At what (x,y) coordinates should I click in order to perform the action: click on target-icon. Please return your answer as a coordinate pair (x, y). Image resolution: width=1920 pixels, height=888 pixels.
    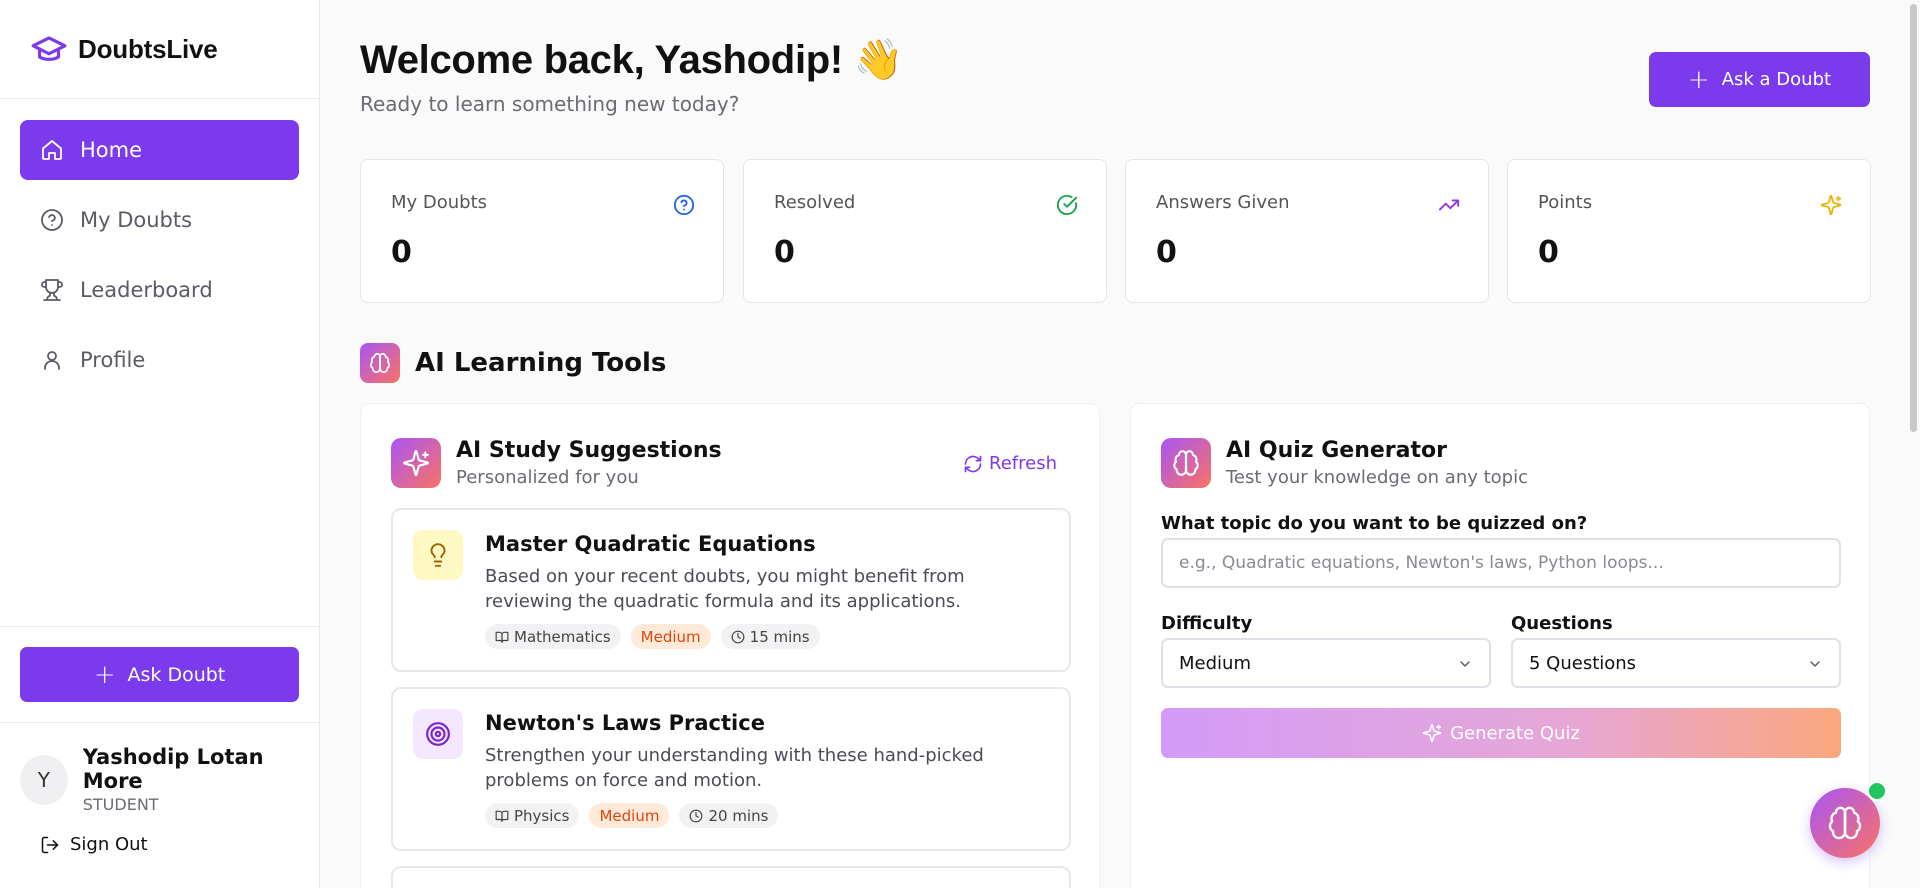
    Looking at the image, I should click on (438, 734).